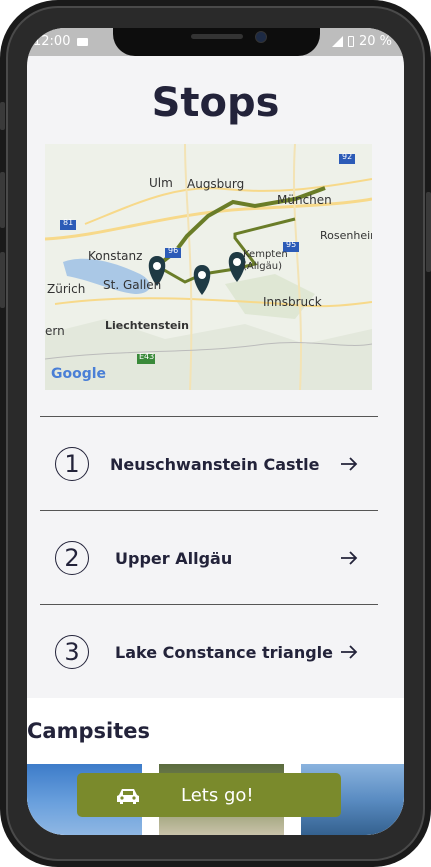 The image size is (431, 867). I want to click on section-title: Campsites, so click(88, 731).